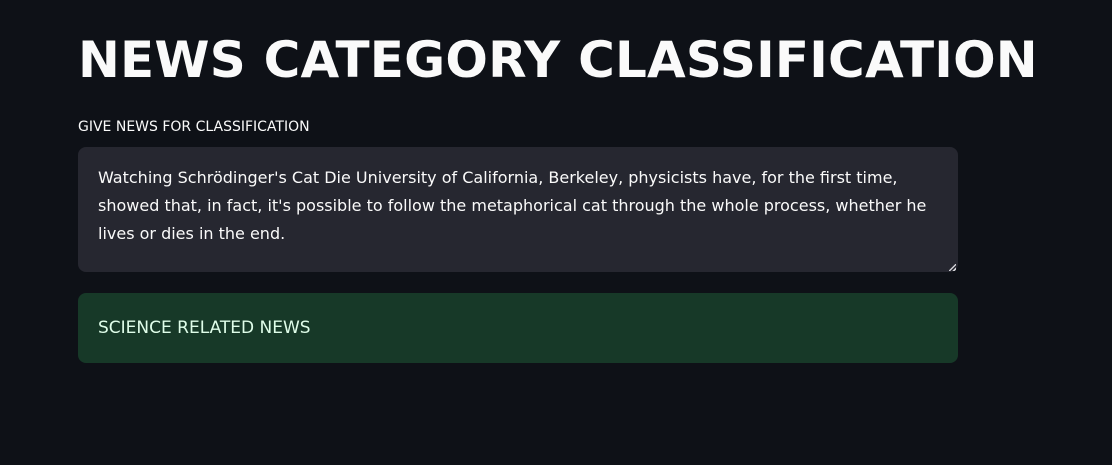 The width and height of the screenshot is (1112, 465). I want to click on resize-handle-icon, so click(952, 267).